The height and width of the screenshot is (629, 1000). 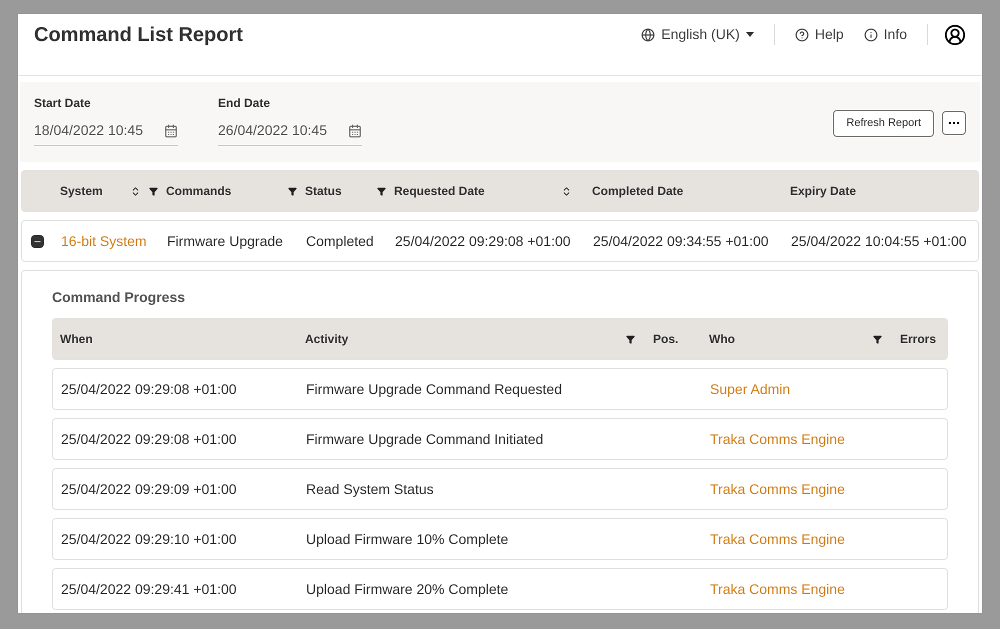 What do you see at coordinates (225, 240) in the screenshot?
I see `table-cell: Firmware Upgrade` at bounding box center [225, 240].